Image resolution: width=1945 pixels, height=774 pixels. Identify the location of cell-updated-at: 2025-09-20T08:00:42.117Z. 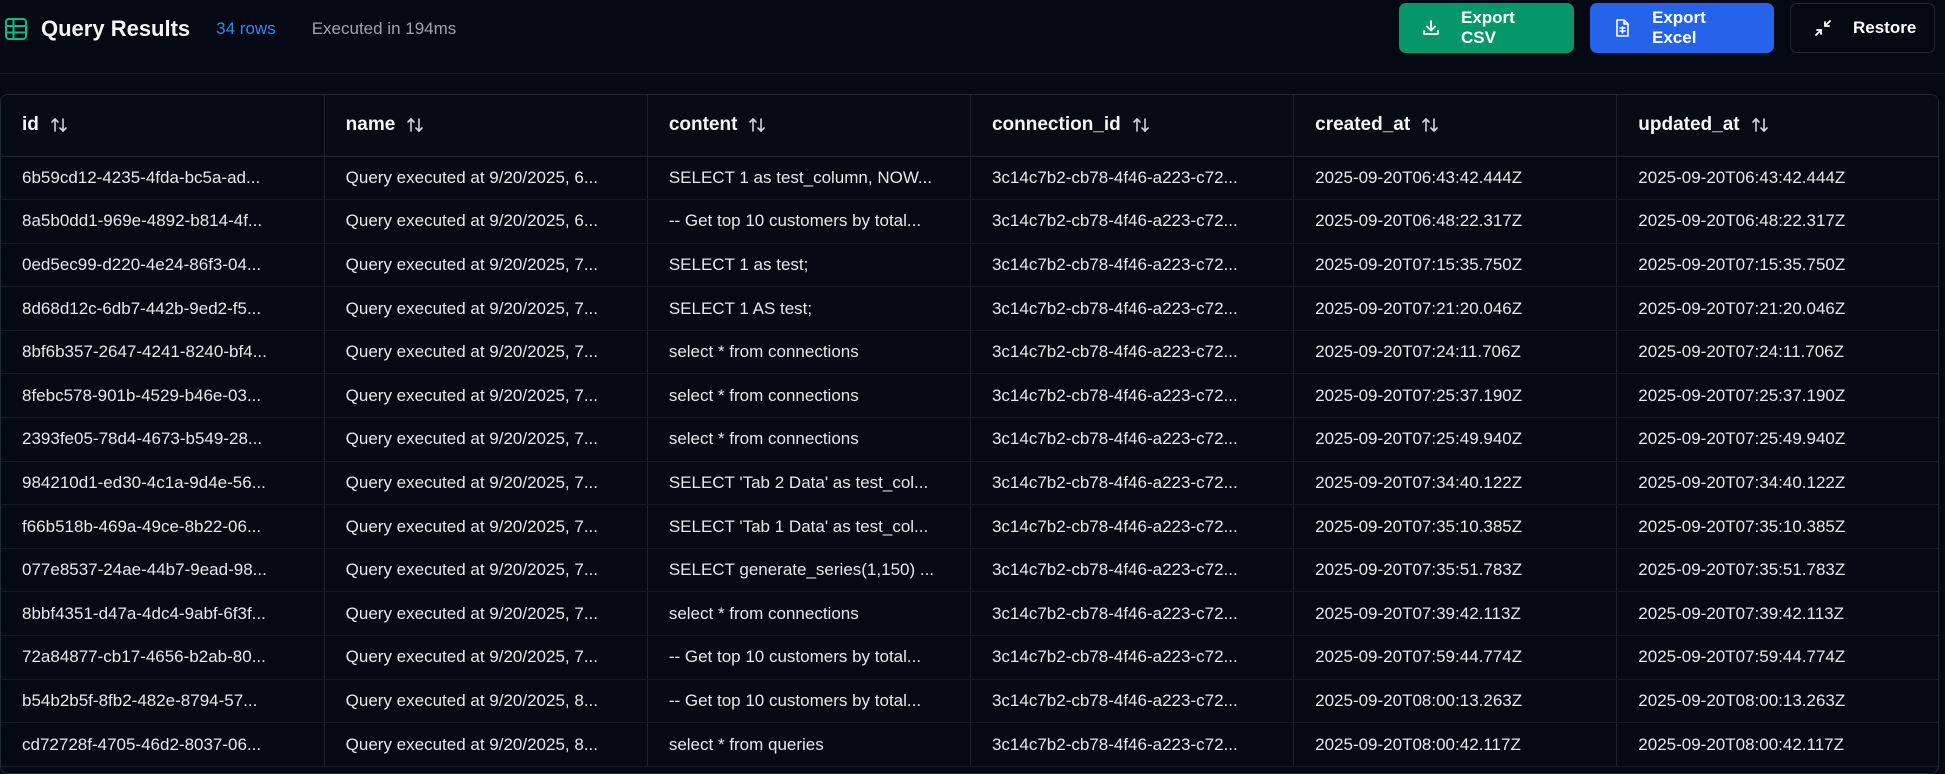
(1777, 744).